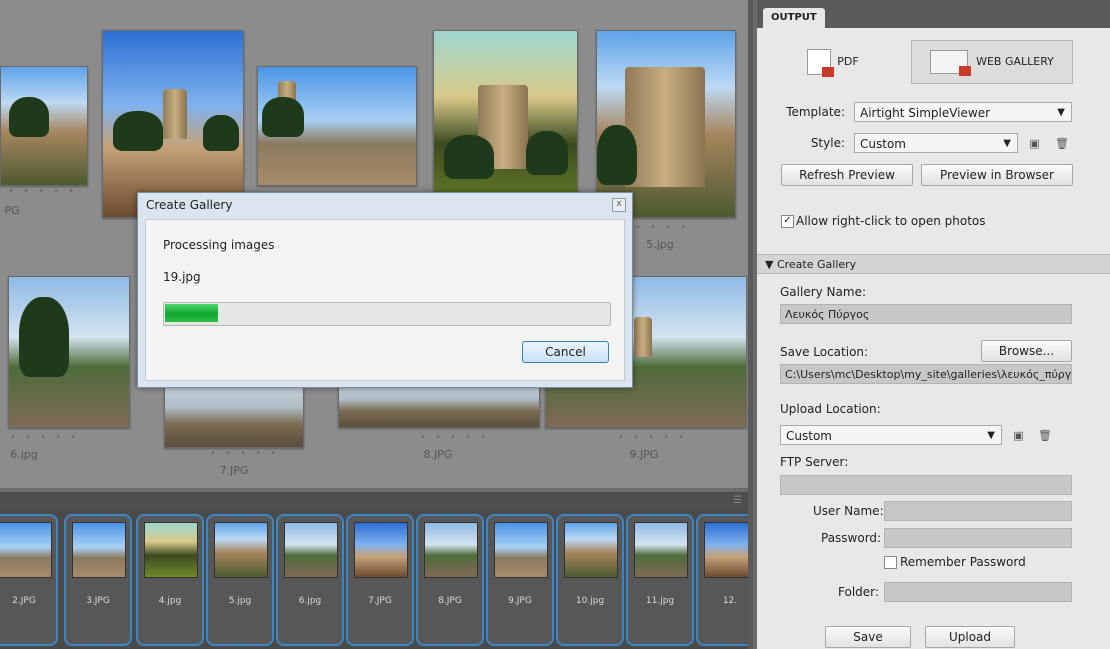 The height and width of the screenshot is (649, 1110). Describe the element at coordinates (374, 501) in the screenshot. I see `filmstrip-header: ☰` at that location.